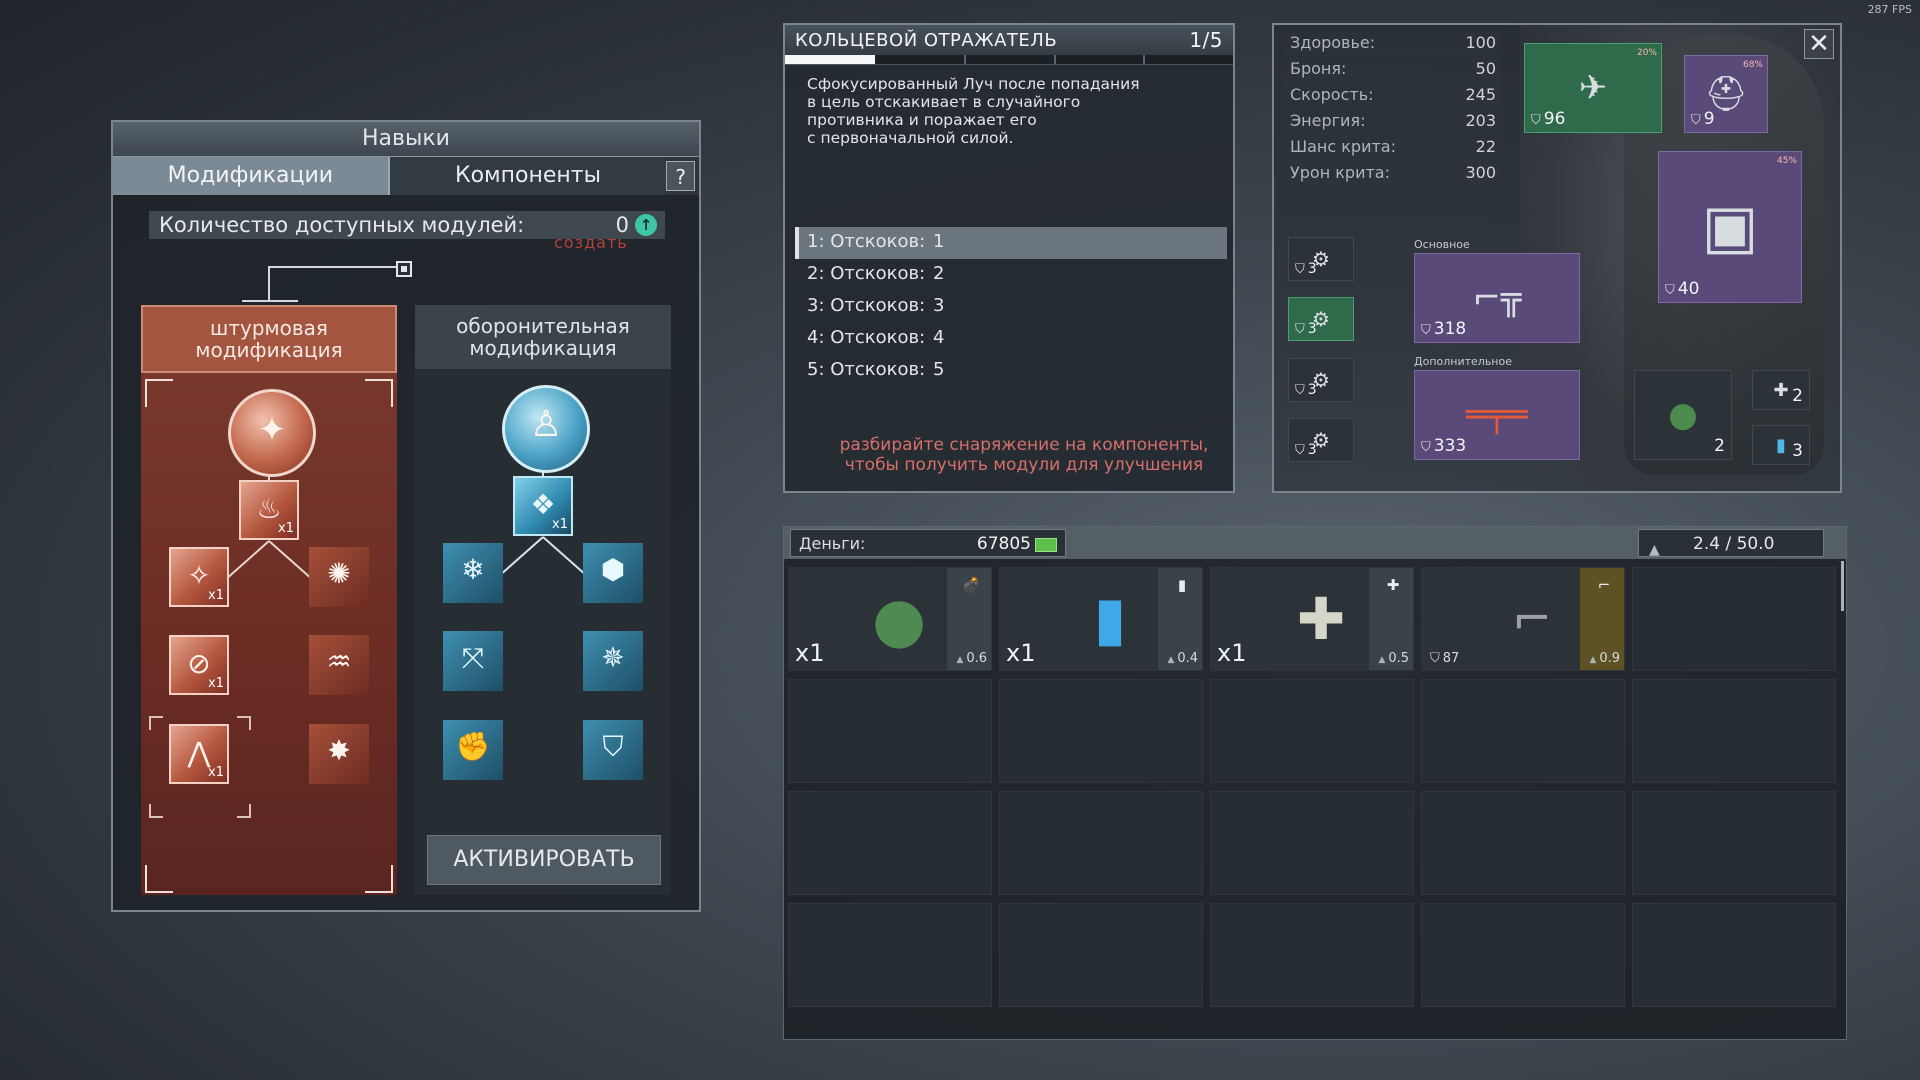 This screenshot has height=1080, width=1920. I want to click on assault-root-node: ✦, so click(272, 433).